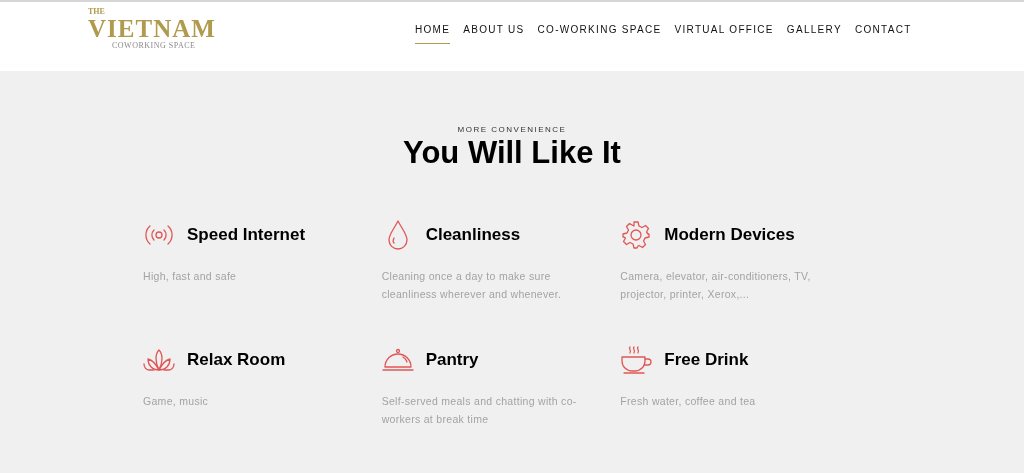 This screenshot has height=473, width=1024. Describe the element at coordinates (636, 235) in the screenshot. I see `gear-icon` at that location.